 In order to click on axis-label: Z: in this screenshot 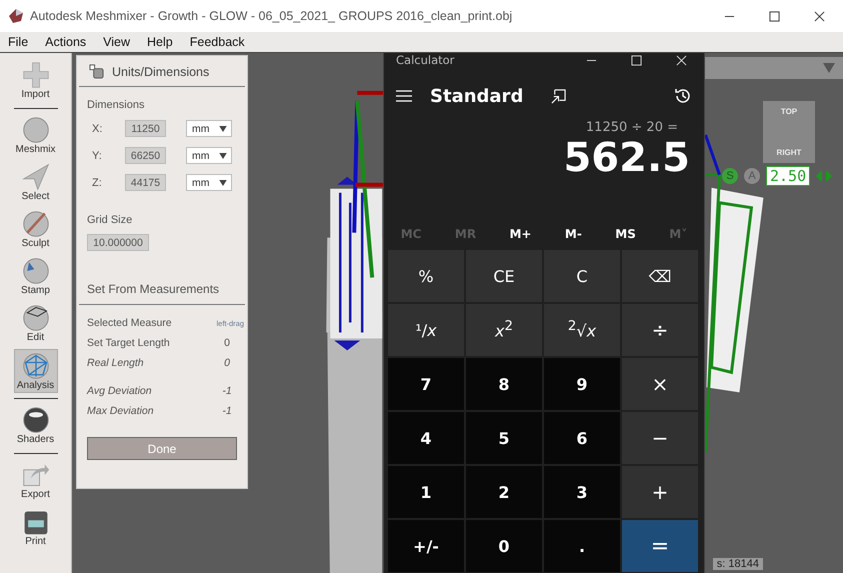, I will do `click(97, 182)`.